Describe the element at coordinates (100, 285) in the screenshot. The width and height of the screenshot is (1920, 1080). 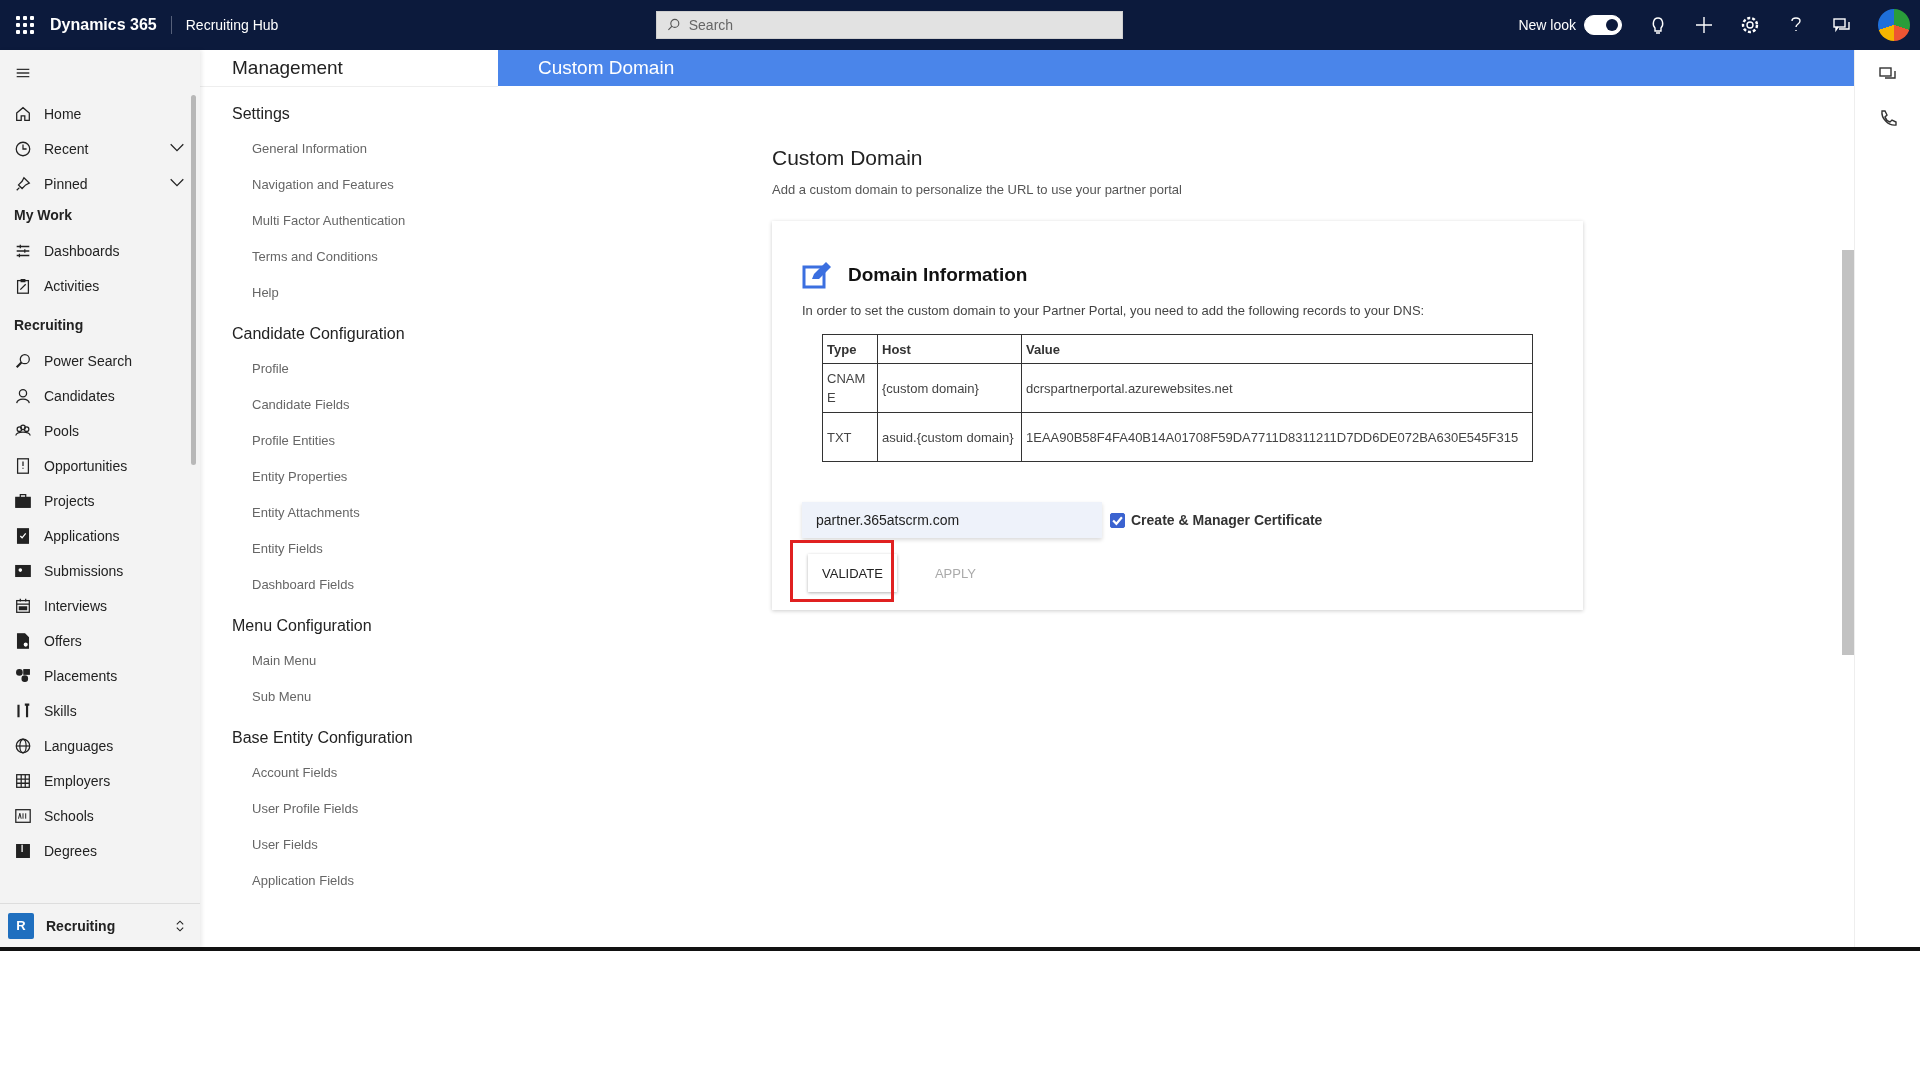
I see `nav-item: Activities` at that location.